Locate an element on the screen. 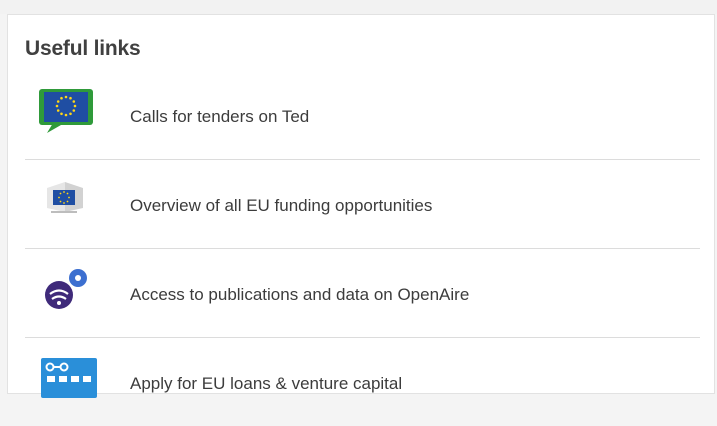  access-to-finance-icon is located at coordinates (67, 381).